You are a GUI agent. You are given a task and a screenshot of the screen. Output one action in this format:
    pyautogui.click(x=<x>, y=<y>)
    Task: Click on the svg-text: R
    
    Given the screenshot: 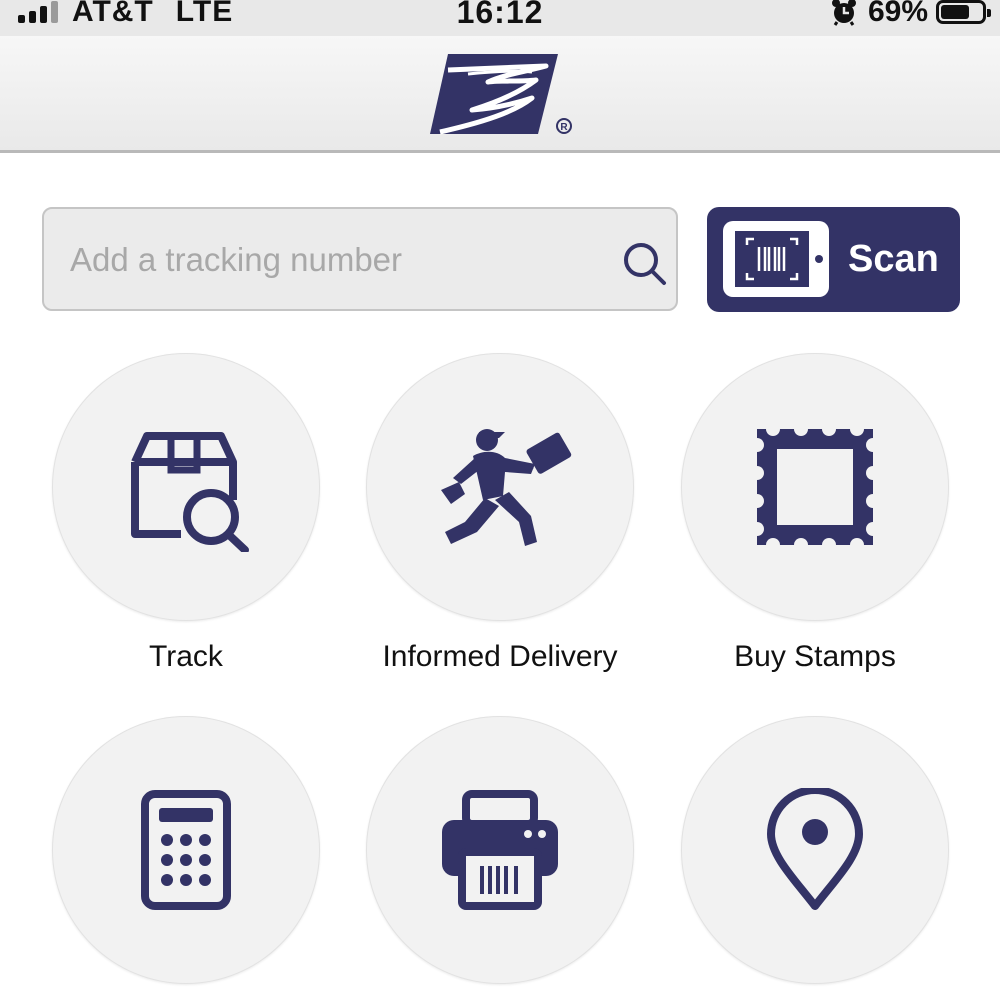 What is the action you would take?
    pyautogui.click(x=564, y=127)
    